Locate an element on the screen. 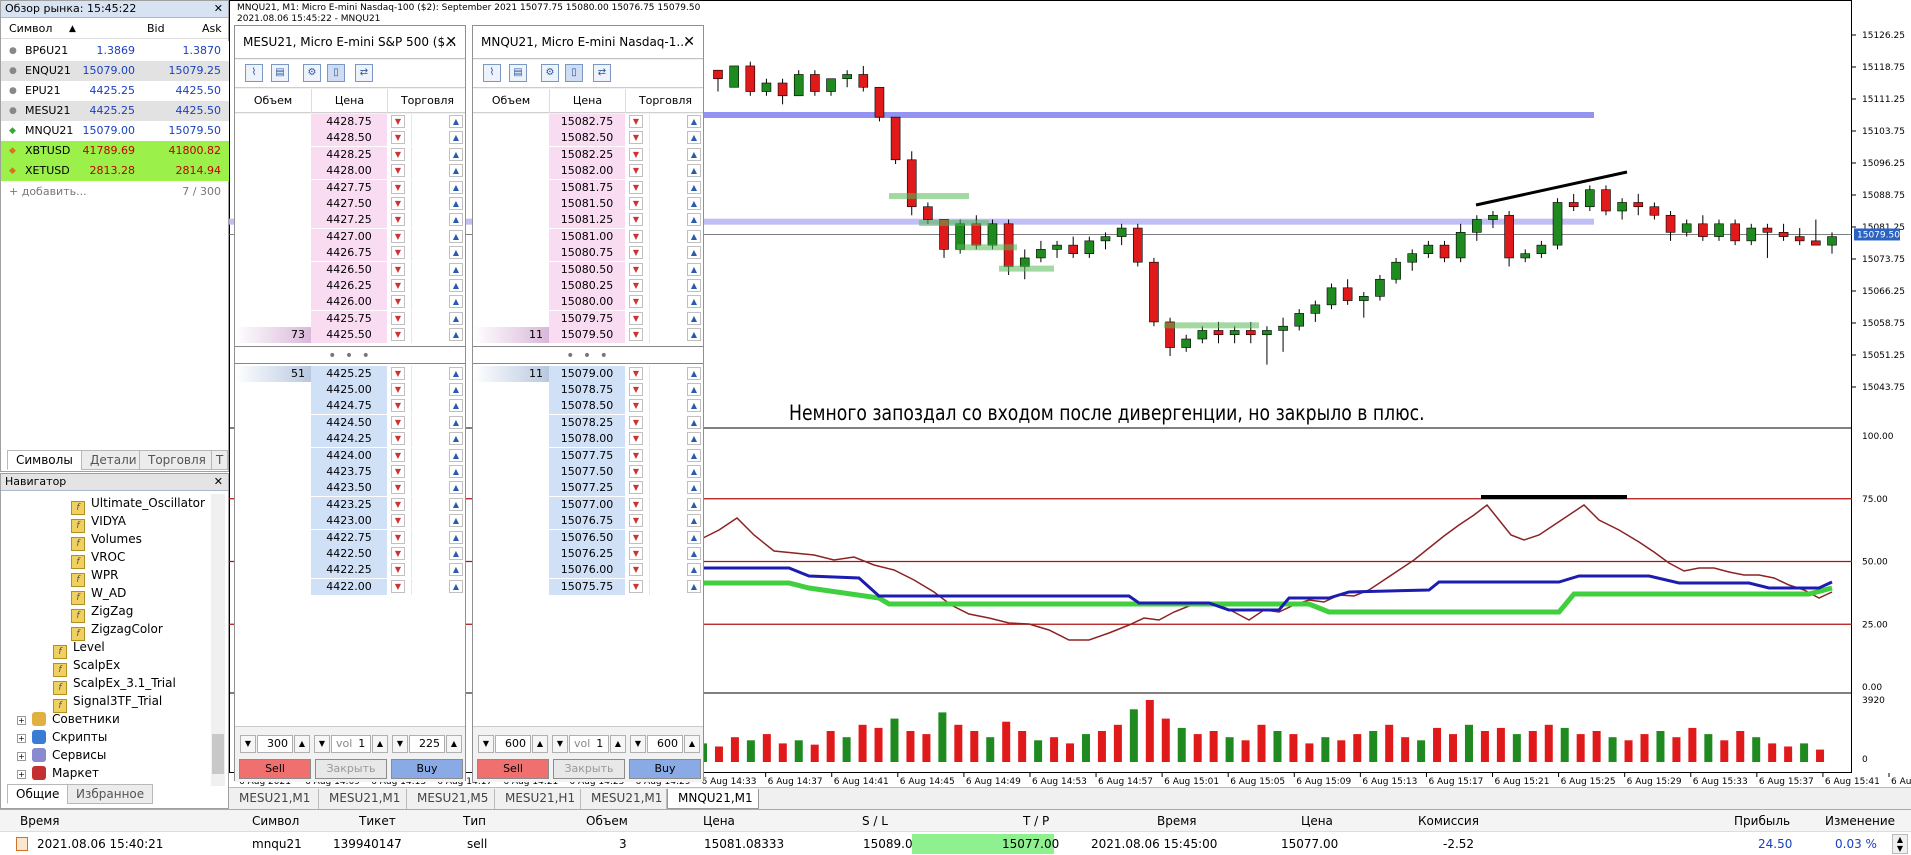  dom-bid-level: 4424.50 ▼ ▲ is located at coordinates (350, 422).